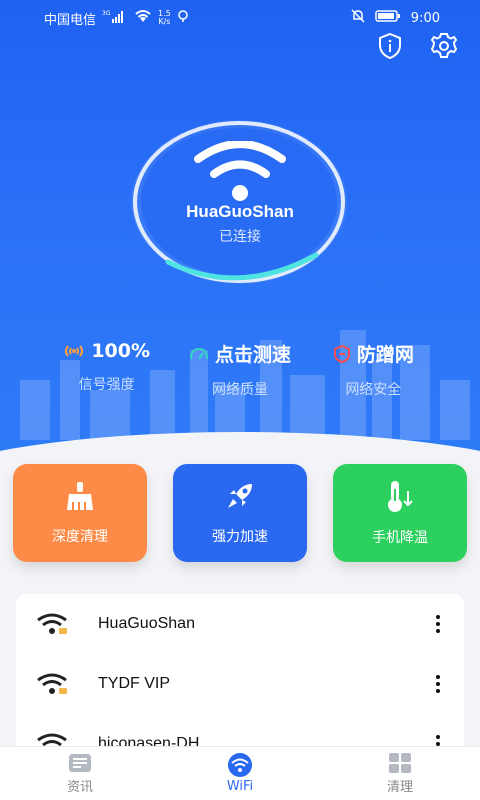  What do you see at coordinates (115, 18) in the screenshot?
I see `cell-signal-icon: 3G` at bounding box center [115, 18].